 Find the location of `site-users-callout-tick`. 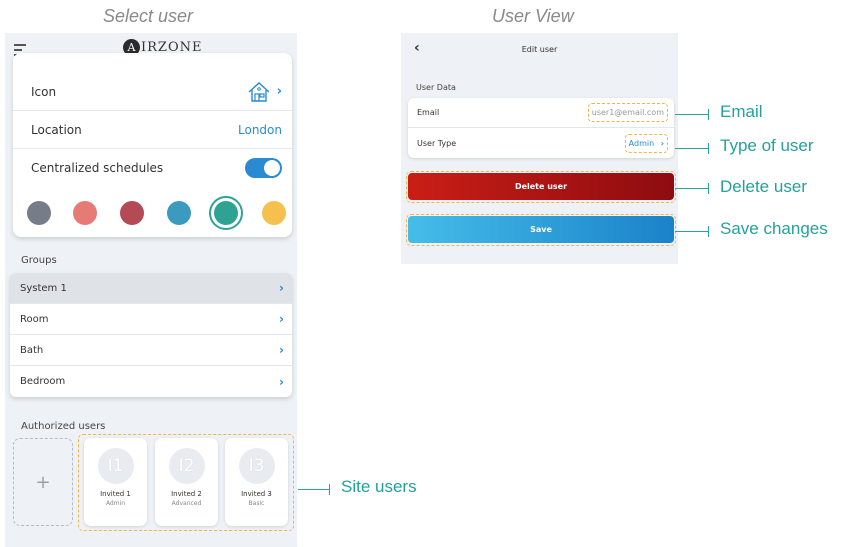

site-users-callout-tick is located at coordinates (329, 489).